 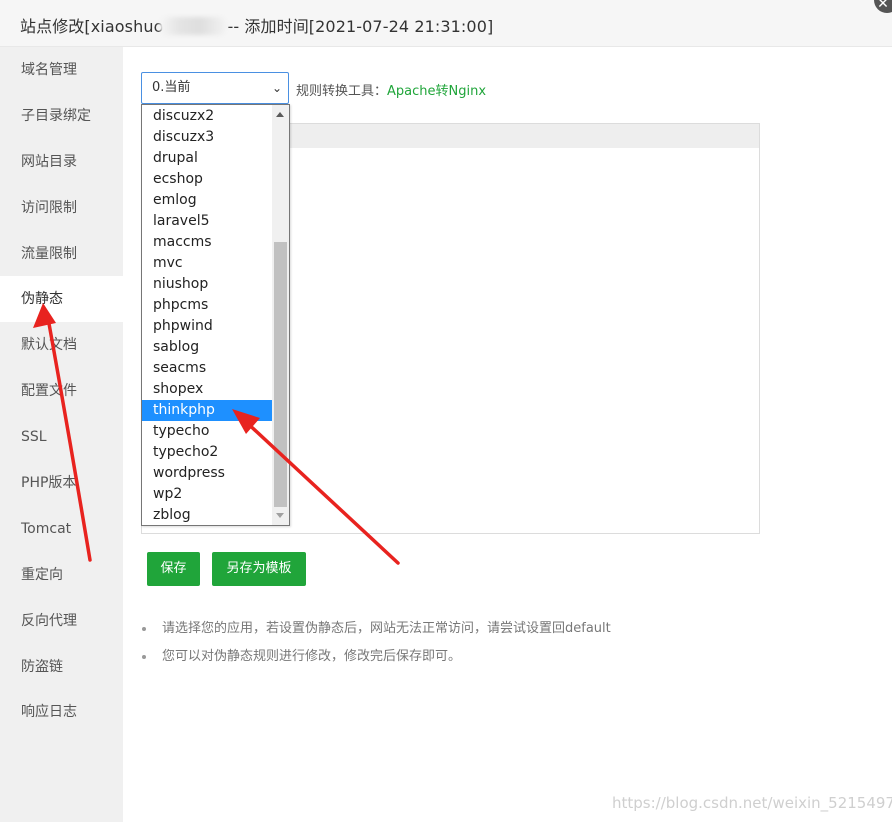 I want to click on dropdown-option-discuzx2: discuzx2, so click(x=207, y=116).